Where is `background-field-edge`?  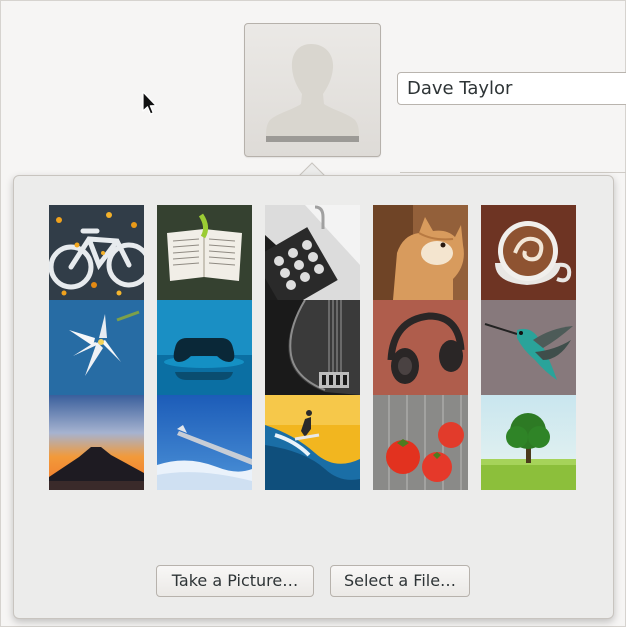
background-field-edge is located at coordinates (513, 172).